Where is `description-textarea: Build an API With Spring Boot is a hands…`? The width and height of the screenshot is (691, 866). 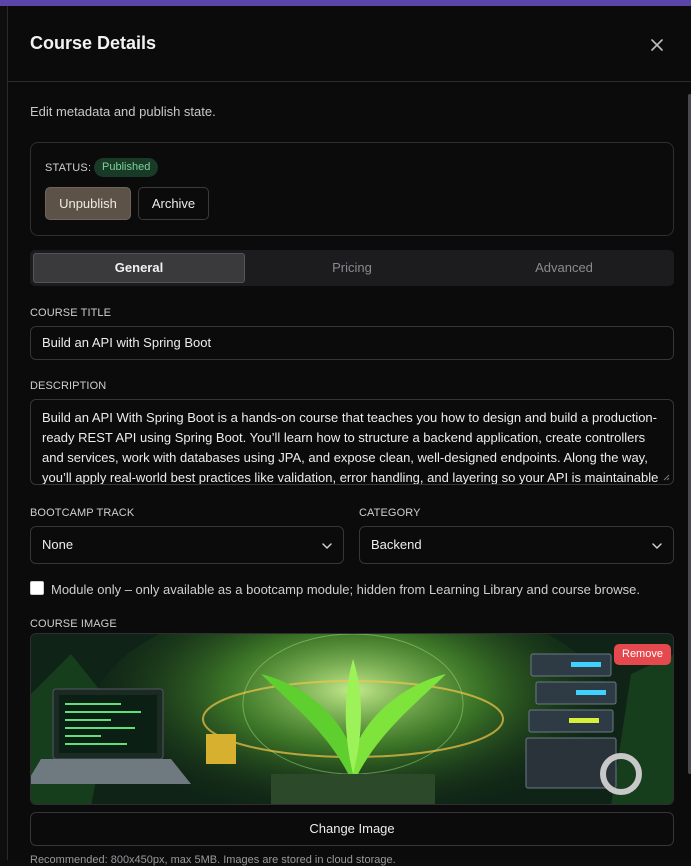 description-textarea: Build an API With Spring Boot is a hands… is located at coordinates (352, 442).